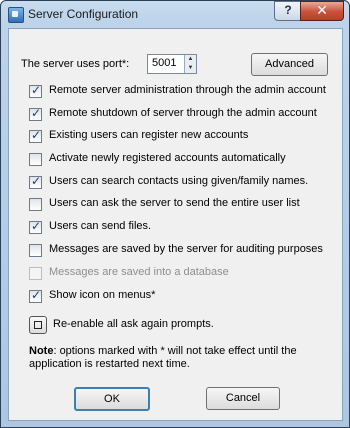  I want to click on option-label: Existing users can register new accounts, so click(148, 135).